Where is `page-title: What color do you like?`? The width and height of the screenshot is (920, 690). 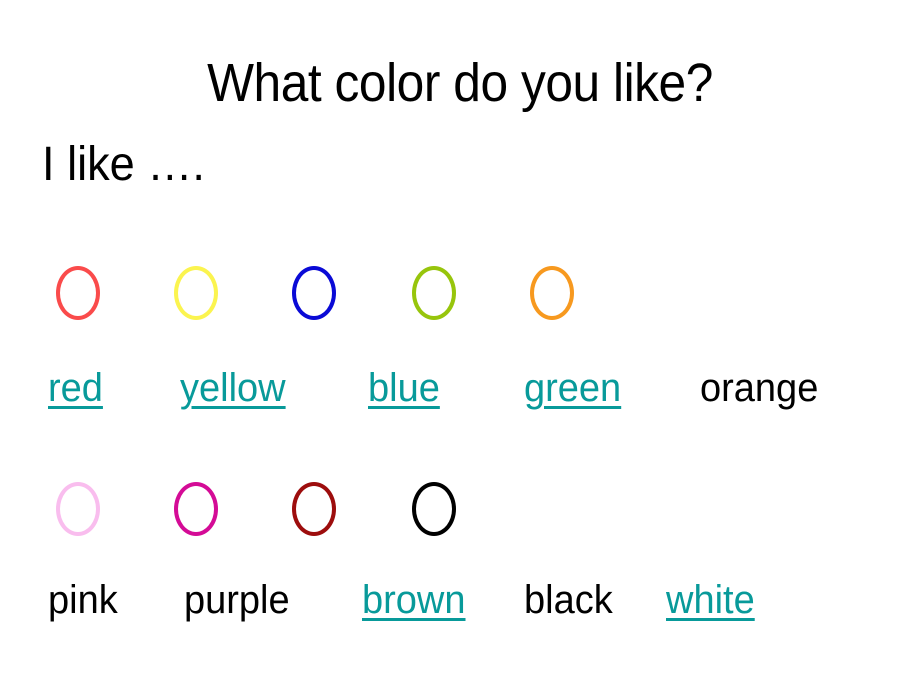
page-title: What color do you like? is located at coordinates (460, 83).